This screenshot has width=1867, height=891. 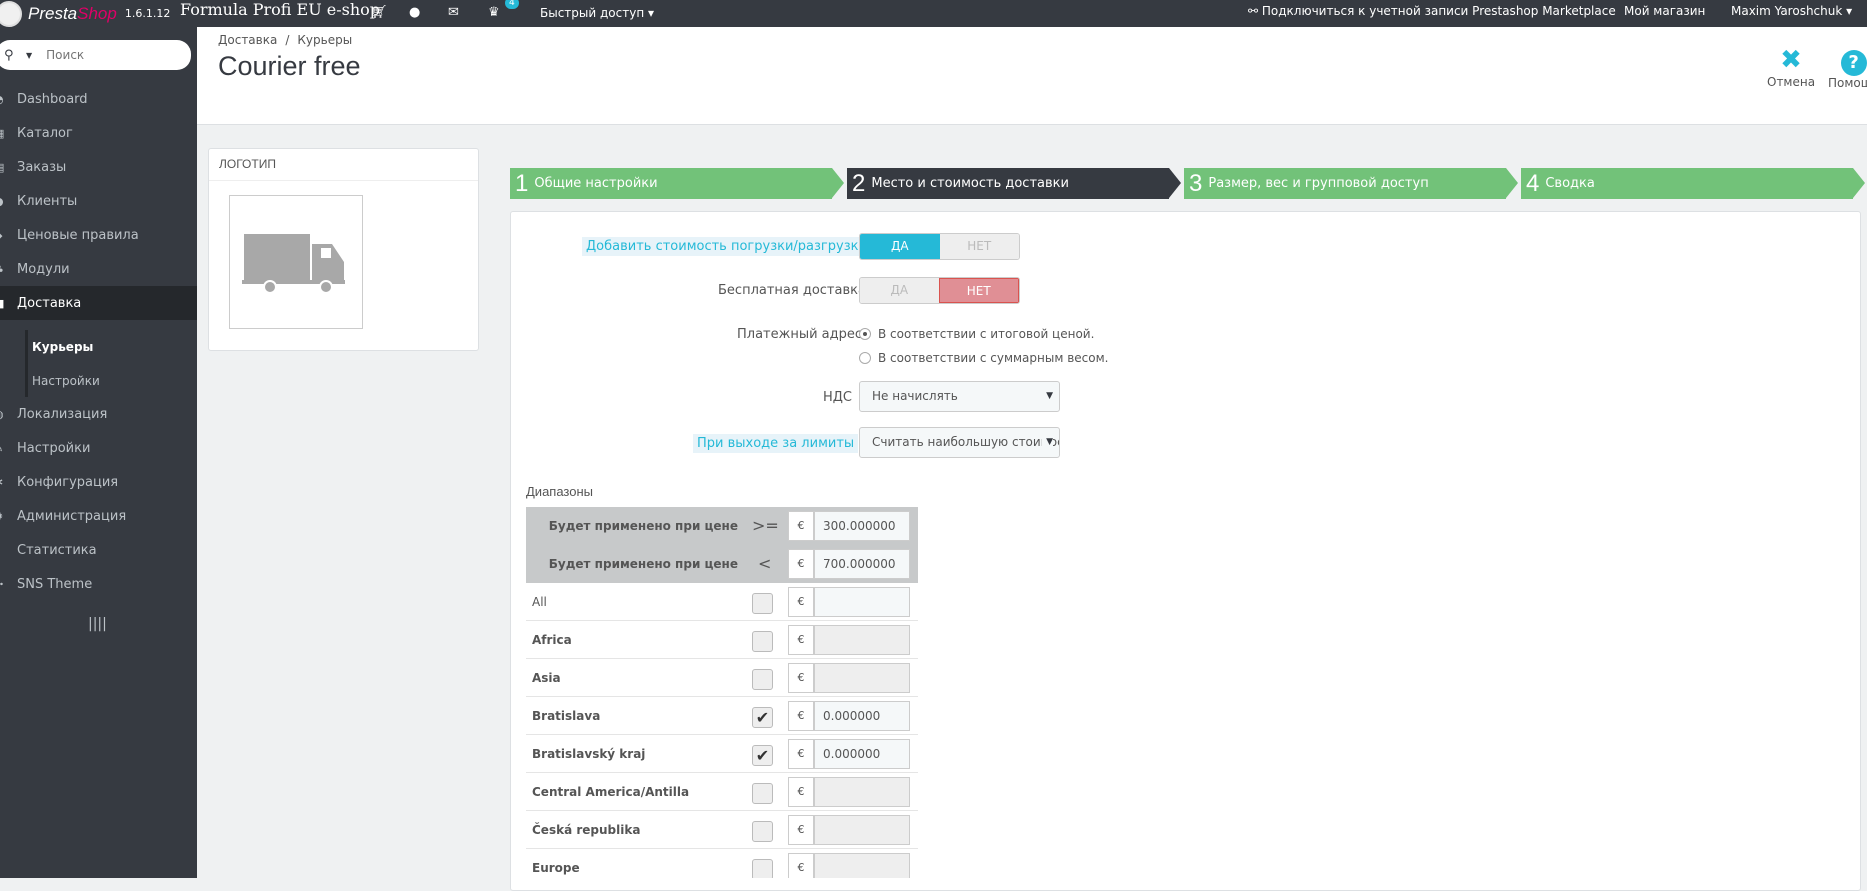 I want to click on sidebar-item-administration: ✹Администрация, so click(x=98, y=516).